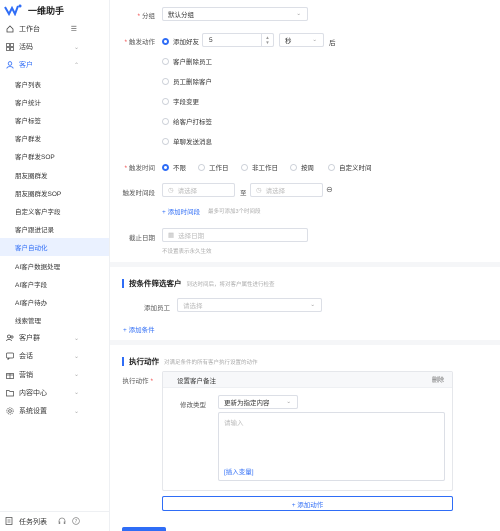 Image resolution: width=500 pixels, height=531 pixels. Describe the element at coordinates (9, 521) in the screenshot. I see `task-list-icon` at that location.